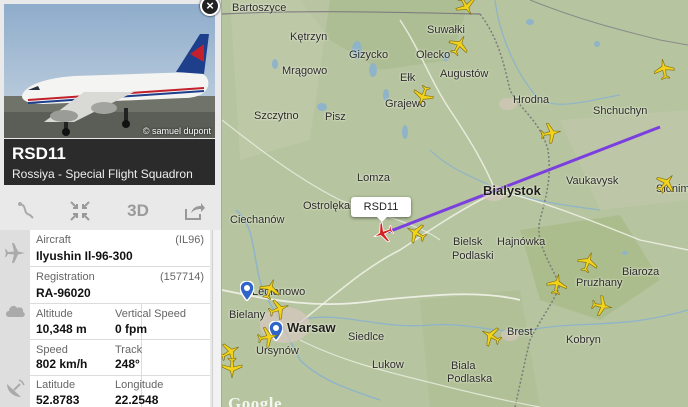 The height and width of the screenshot is (407, 688). What do you see at coordinates (247, 291) in the screenshot?
I see `location-pin-icon` at bounding box center [247, 291].